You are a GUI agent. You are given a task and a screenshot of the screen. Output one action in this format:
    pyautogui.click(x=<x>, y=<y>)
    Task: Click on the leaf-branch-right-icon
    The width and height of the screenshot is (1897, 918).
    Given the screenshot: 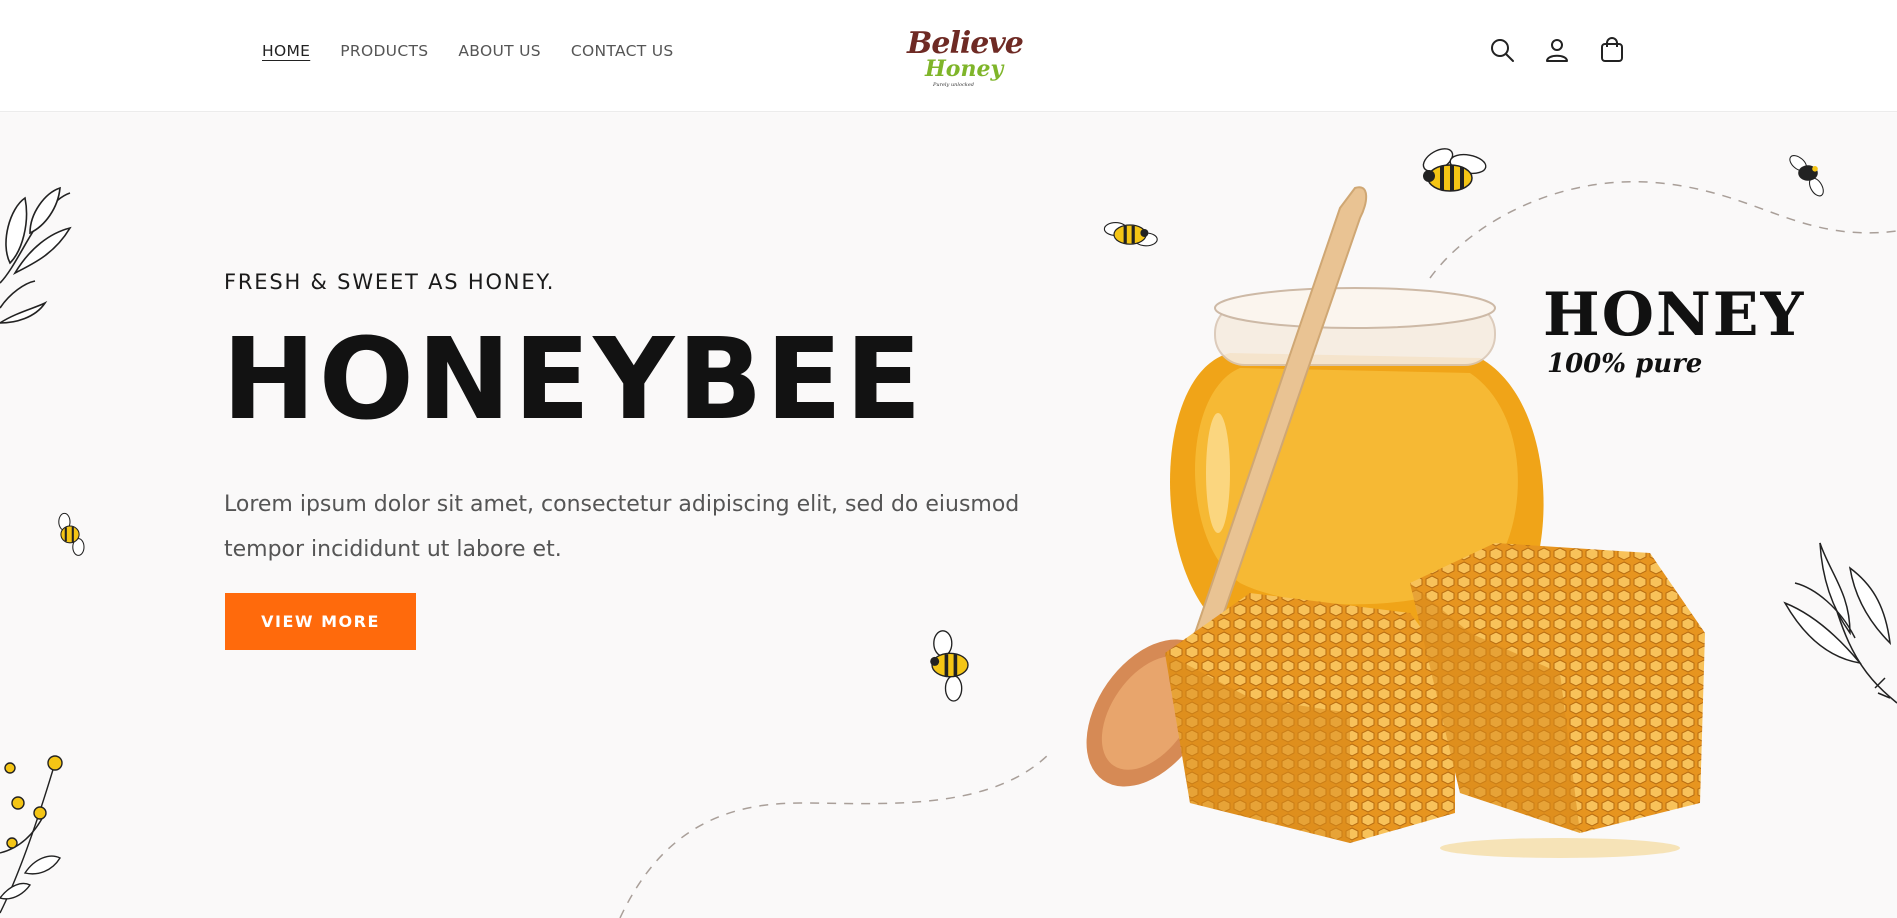 What is the action you would take?
    pyautogui.click(x=1840, y=623)
    